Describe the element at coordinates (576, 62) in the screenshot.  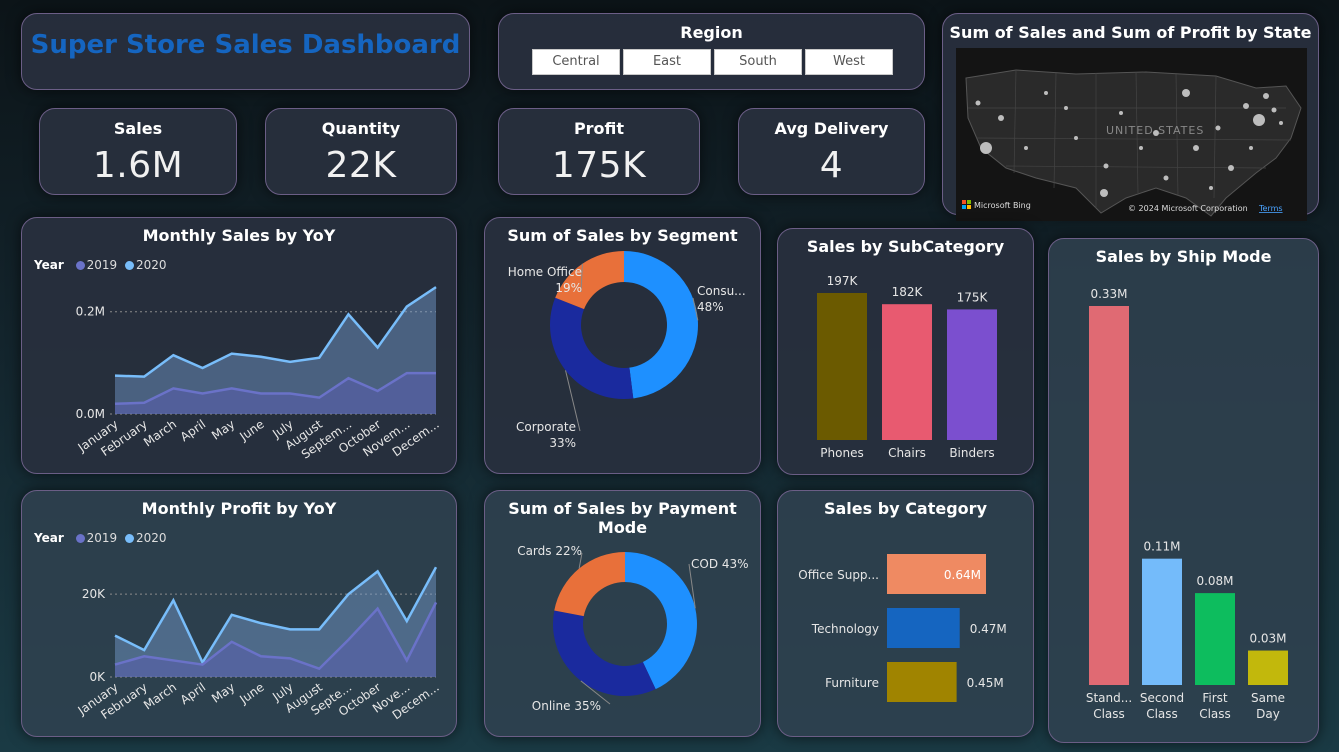
I see `region-option-central: Central` at that location.